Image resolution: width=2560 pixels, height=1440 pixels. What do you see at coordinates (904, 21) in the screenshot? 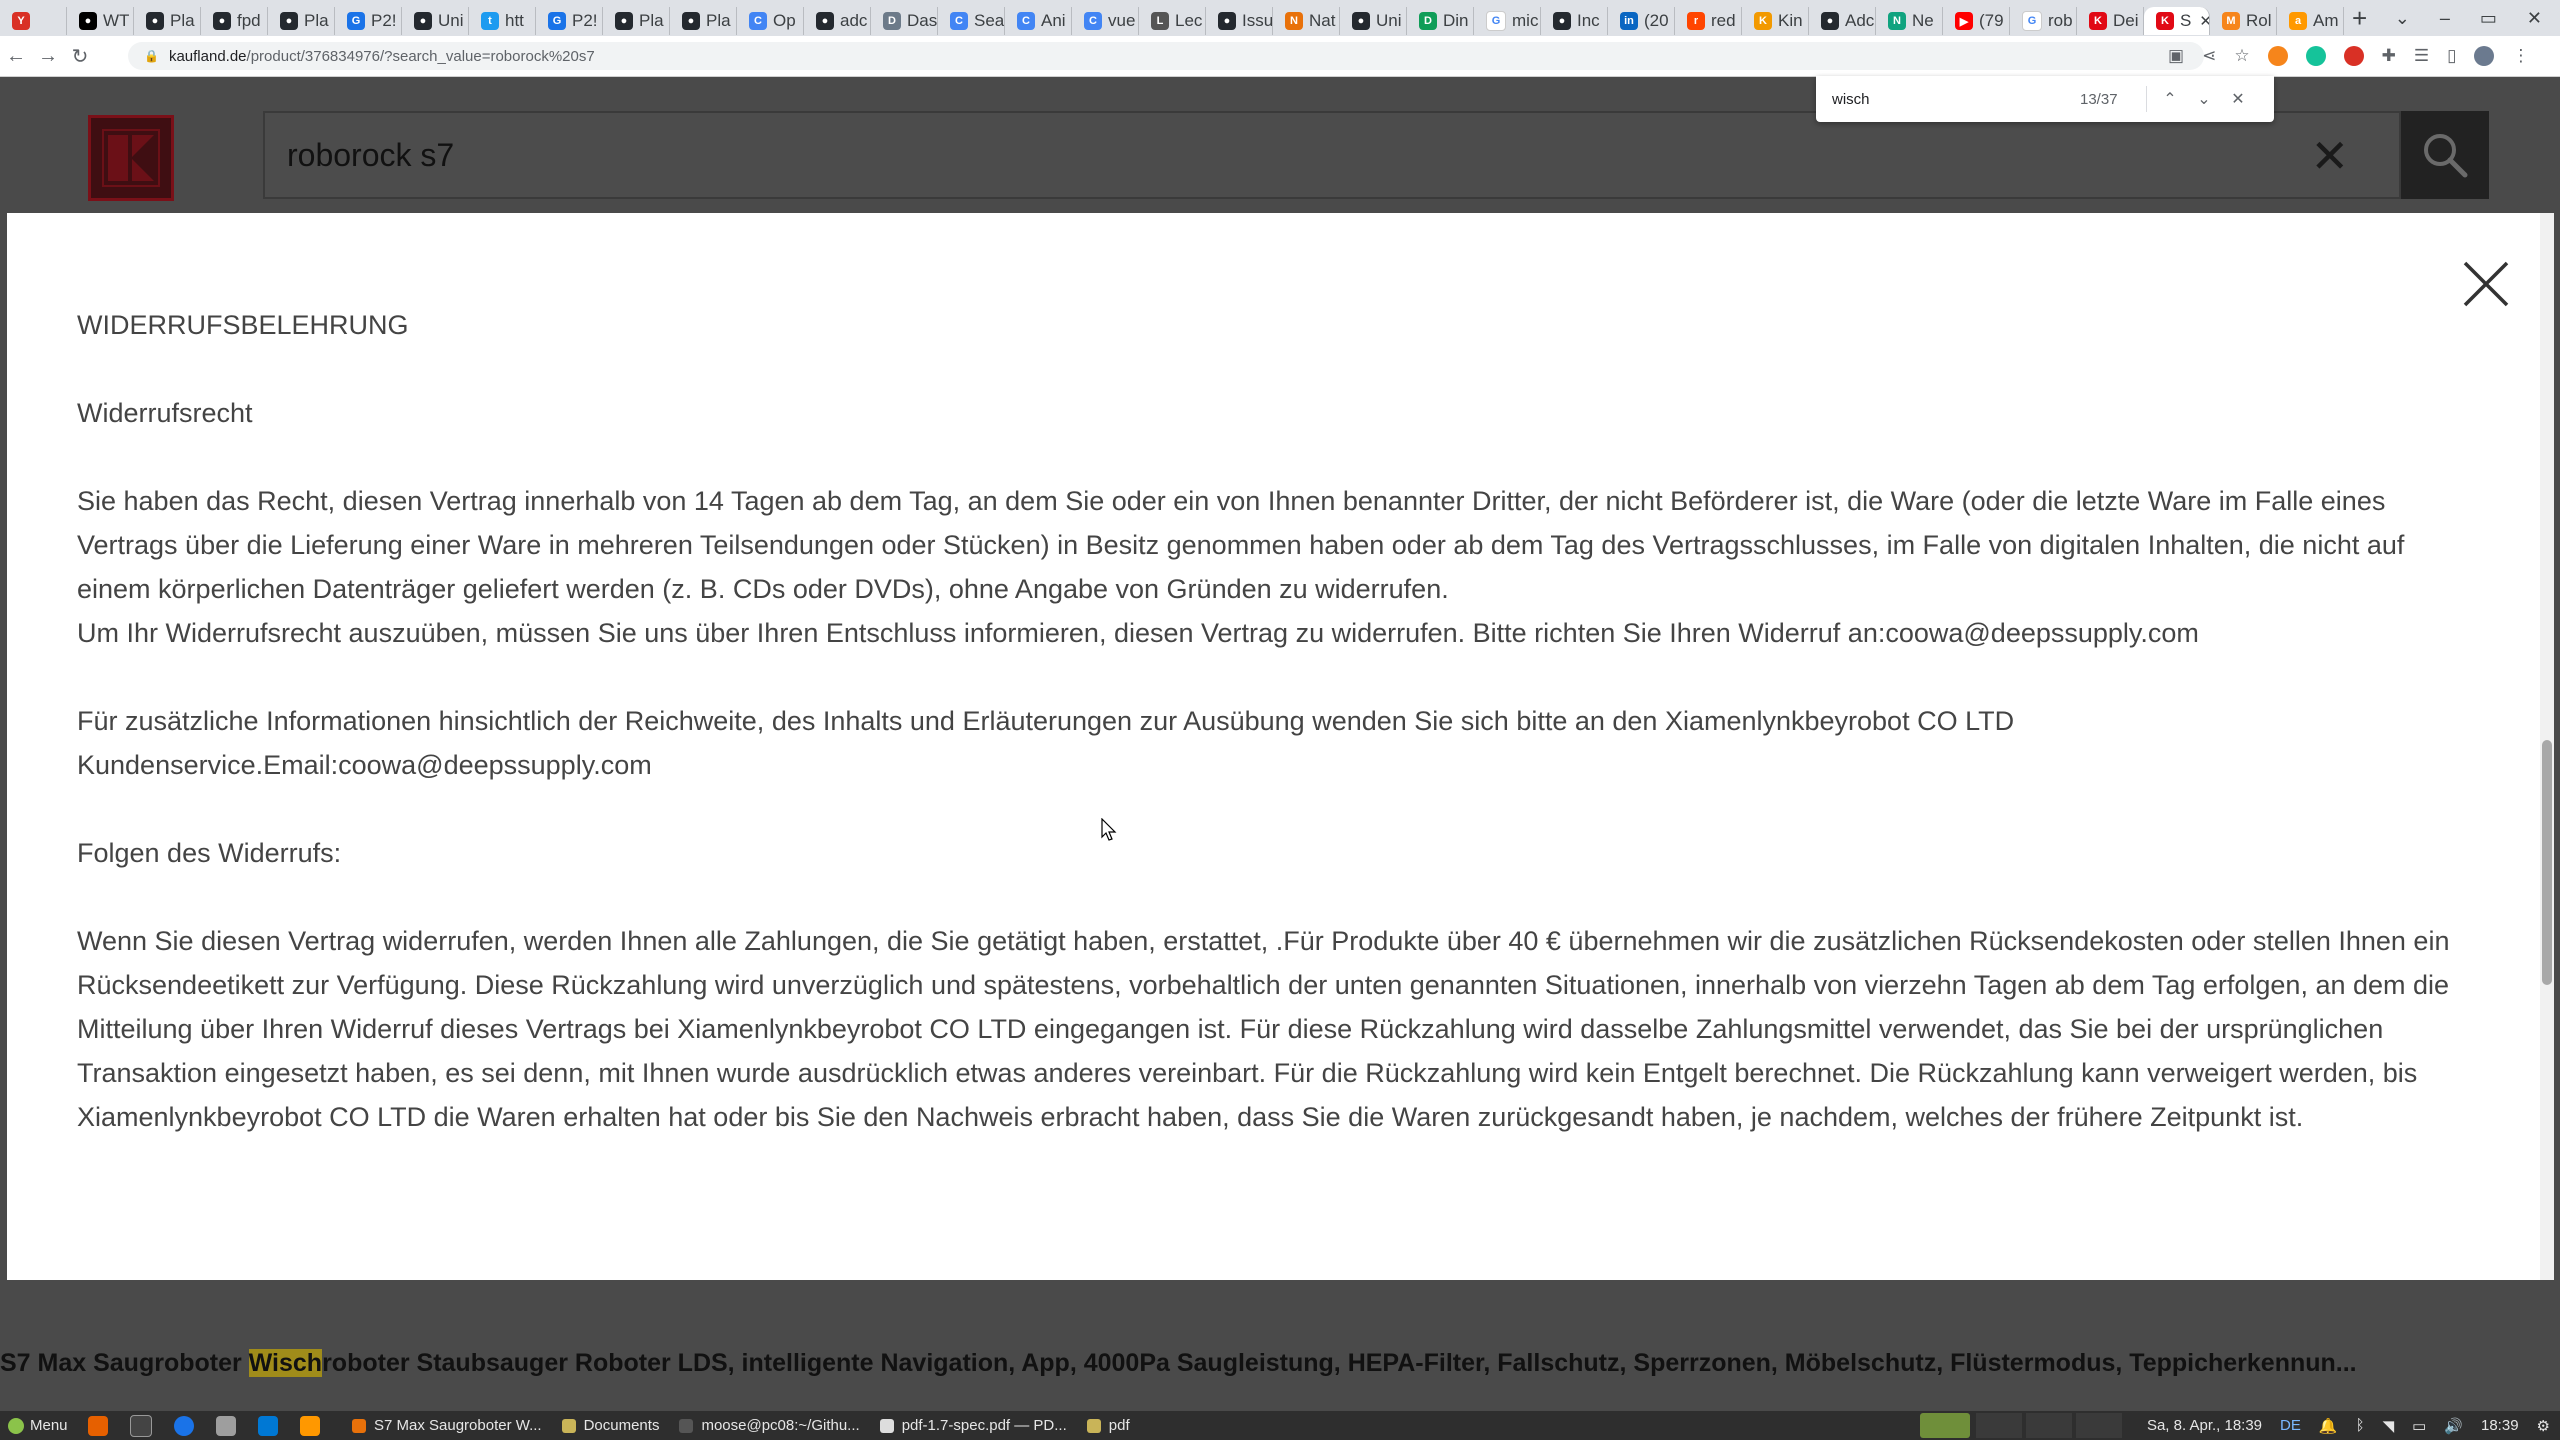
I see `browser-tab: D Das` at bounding box center [904, 21].